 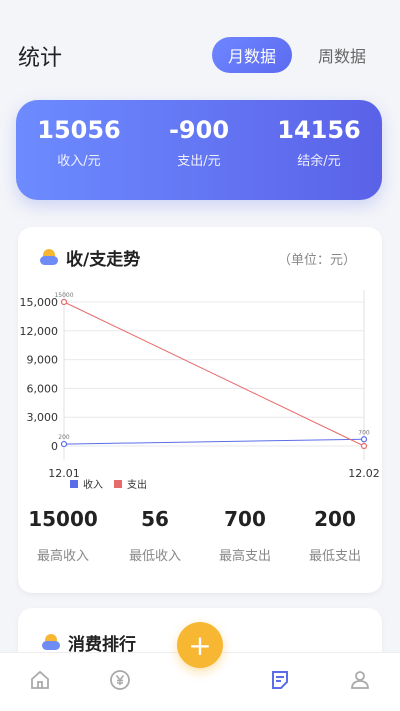 What do you see at coordinates (364, 473) in the screenshot?
I see `x-tick-label: 12.02` at bounding box center [364, 473].